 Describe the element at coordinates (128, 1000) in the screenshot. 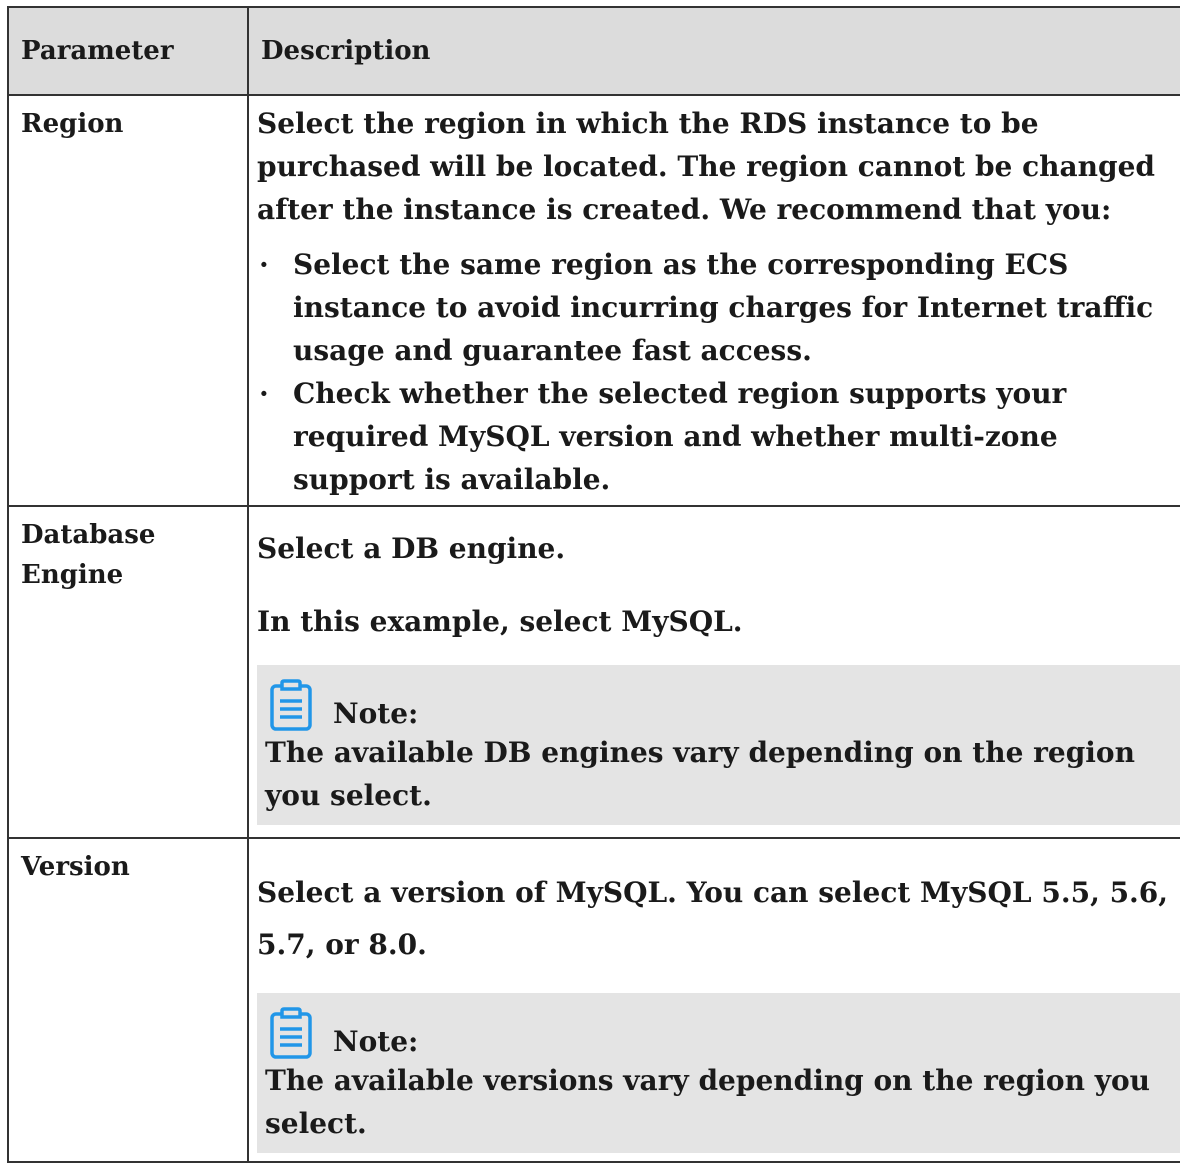

I see `parameter-cell: Version` at that location.